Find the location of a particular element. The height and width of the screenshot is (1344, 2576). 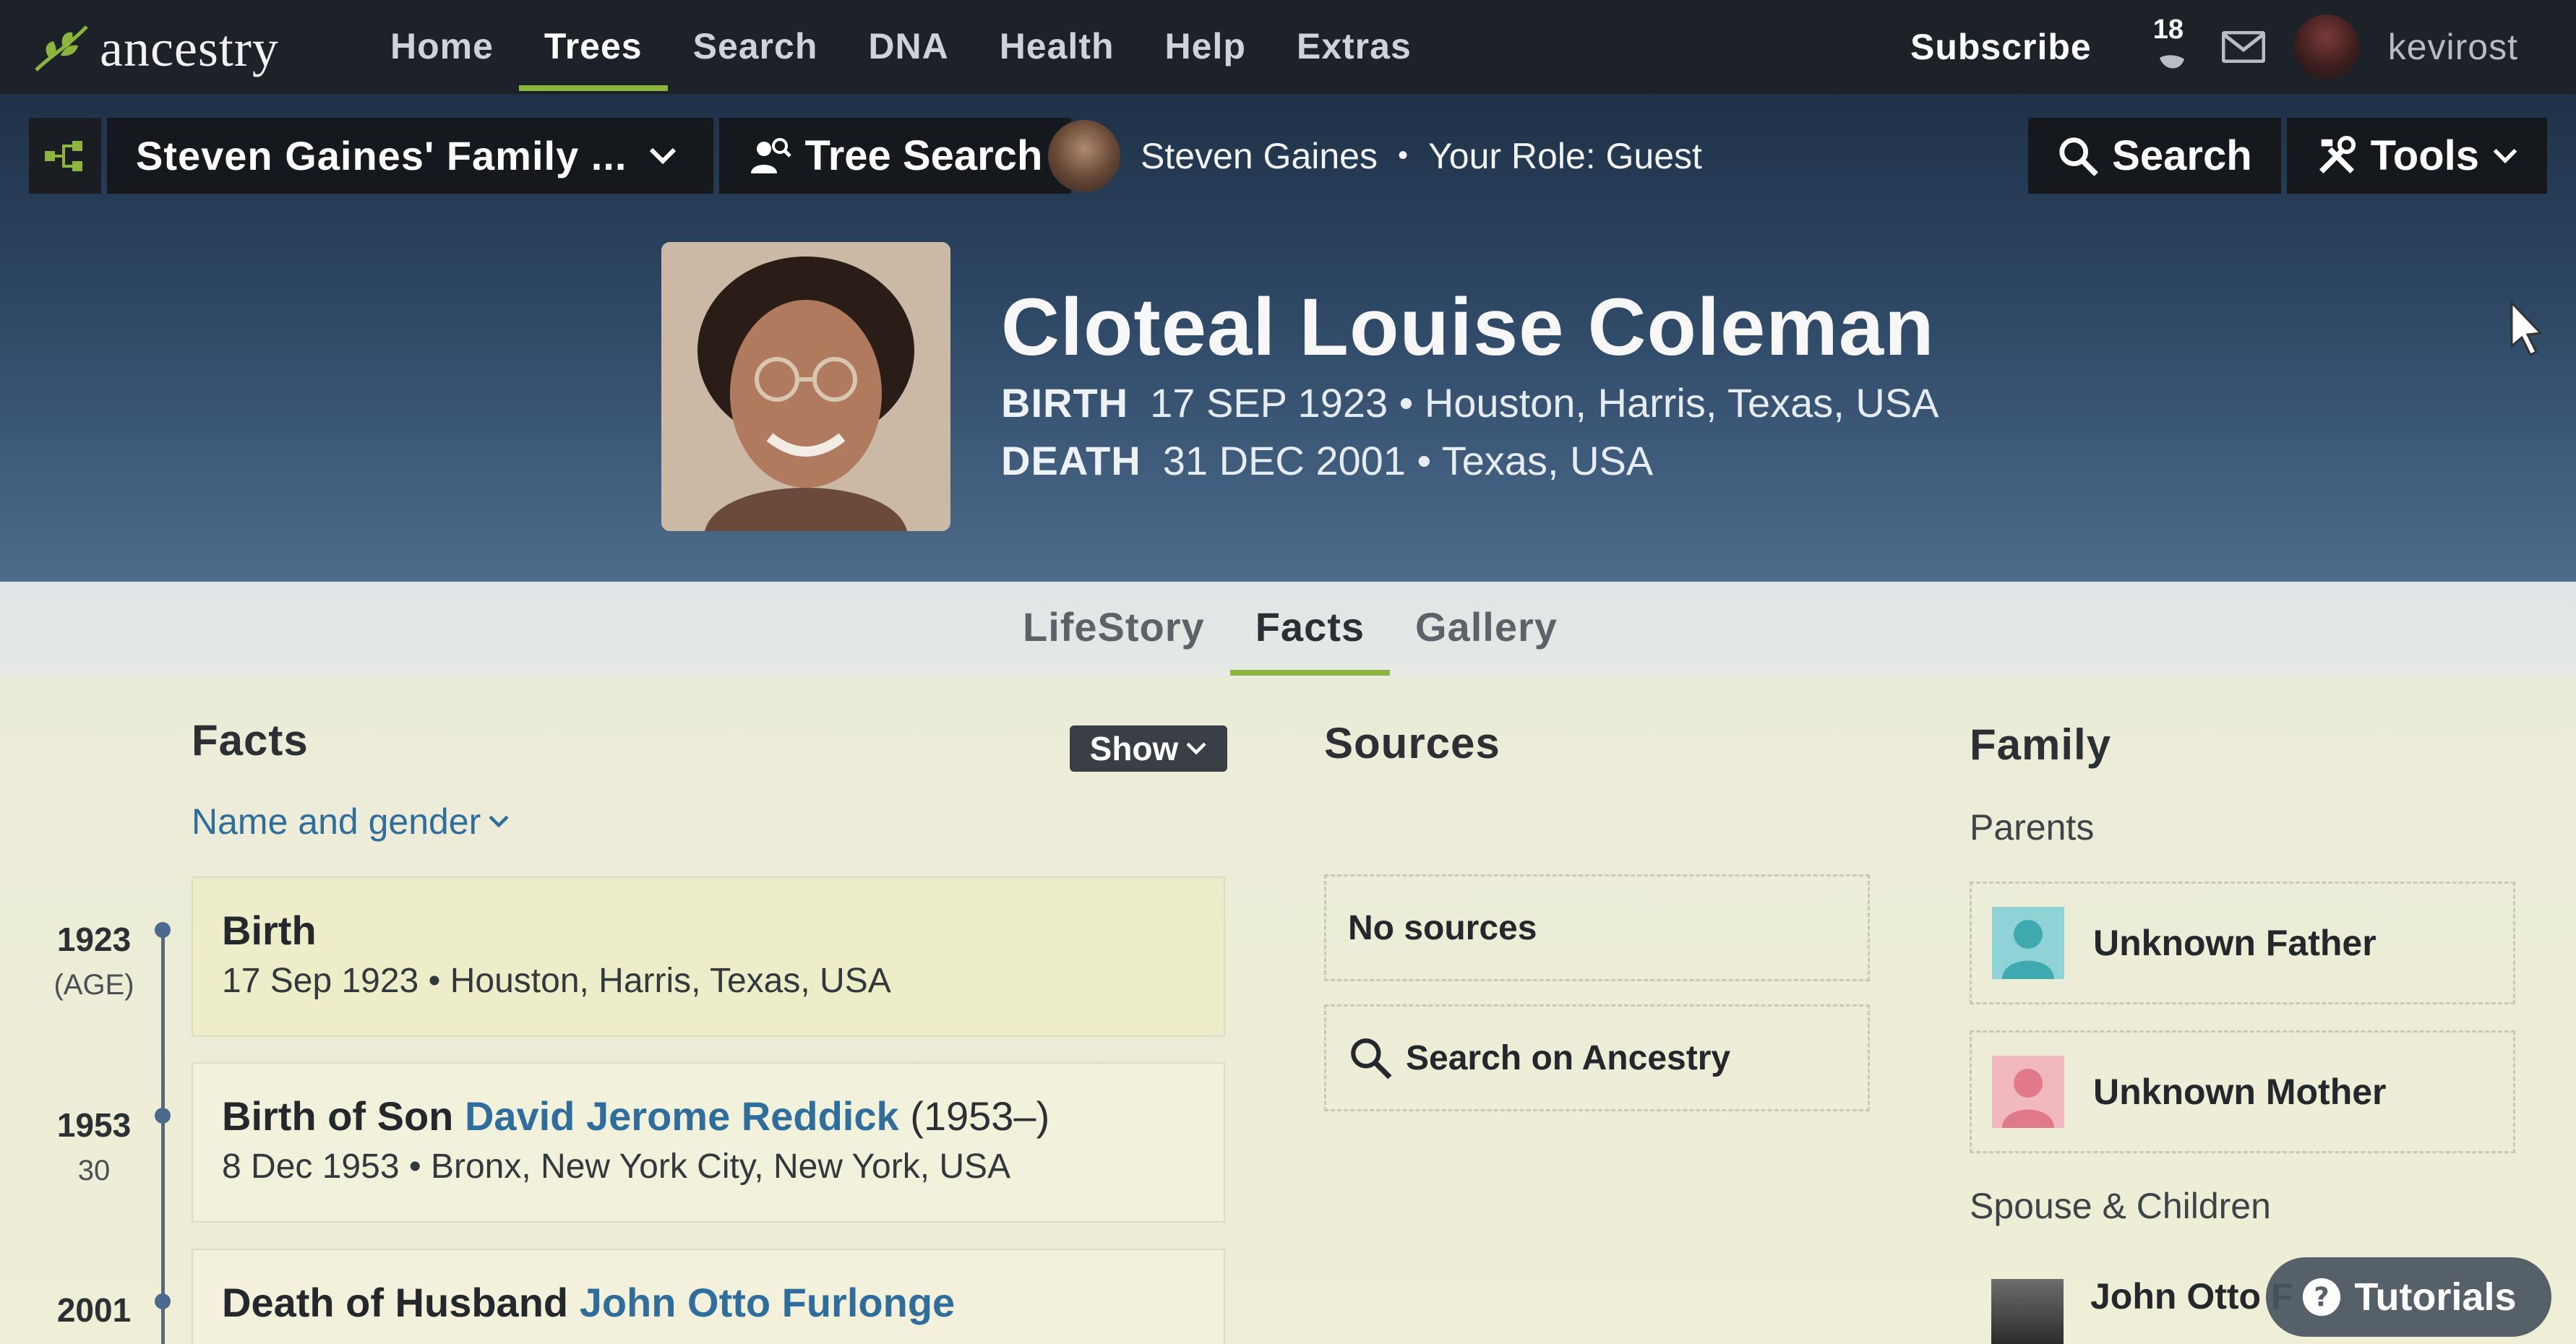

tab-gallery: Gallery is located at coordinates (1486, 639).